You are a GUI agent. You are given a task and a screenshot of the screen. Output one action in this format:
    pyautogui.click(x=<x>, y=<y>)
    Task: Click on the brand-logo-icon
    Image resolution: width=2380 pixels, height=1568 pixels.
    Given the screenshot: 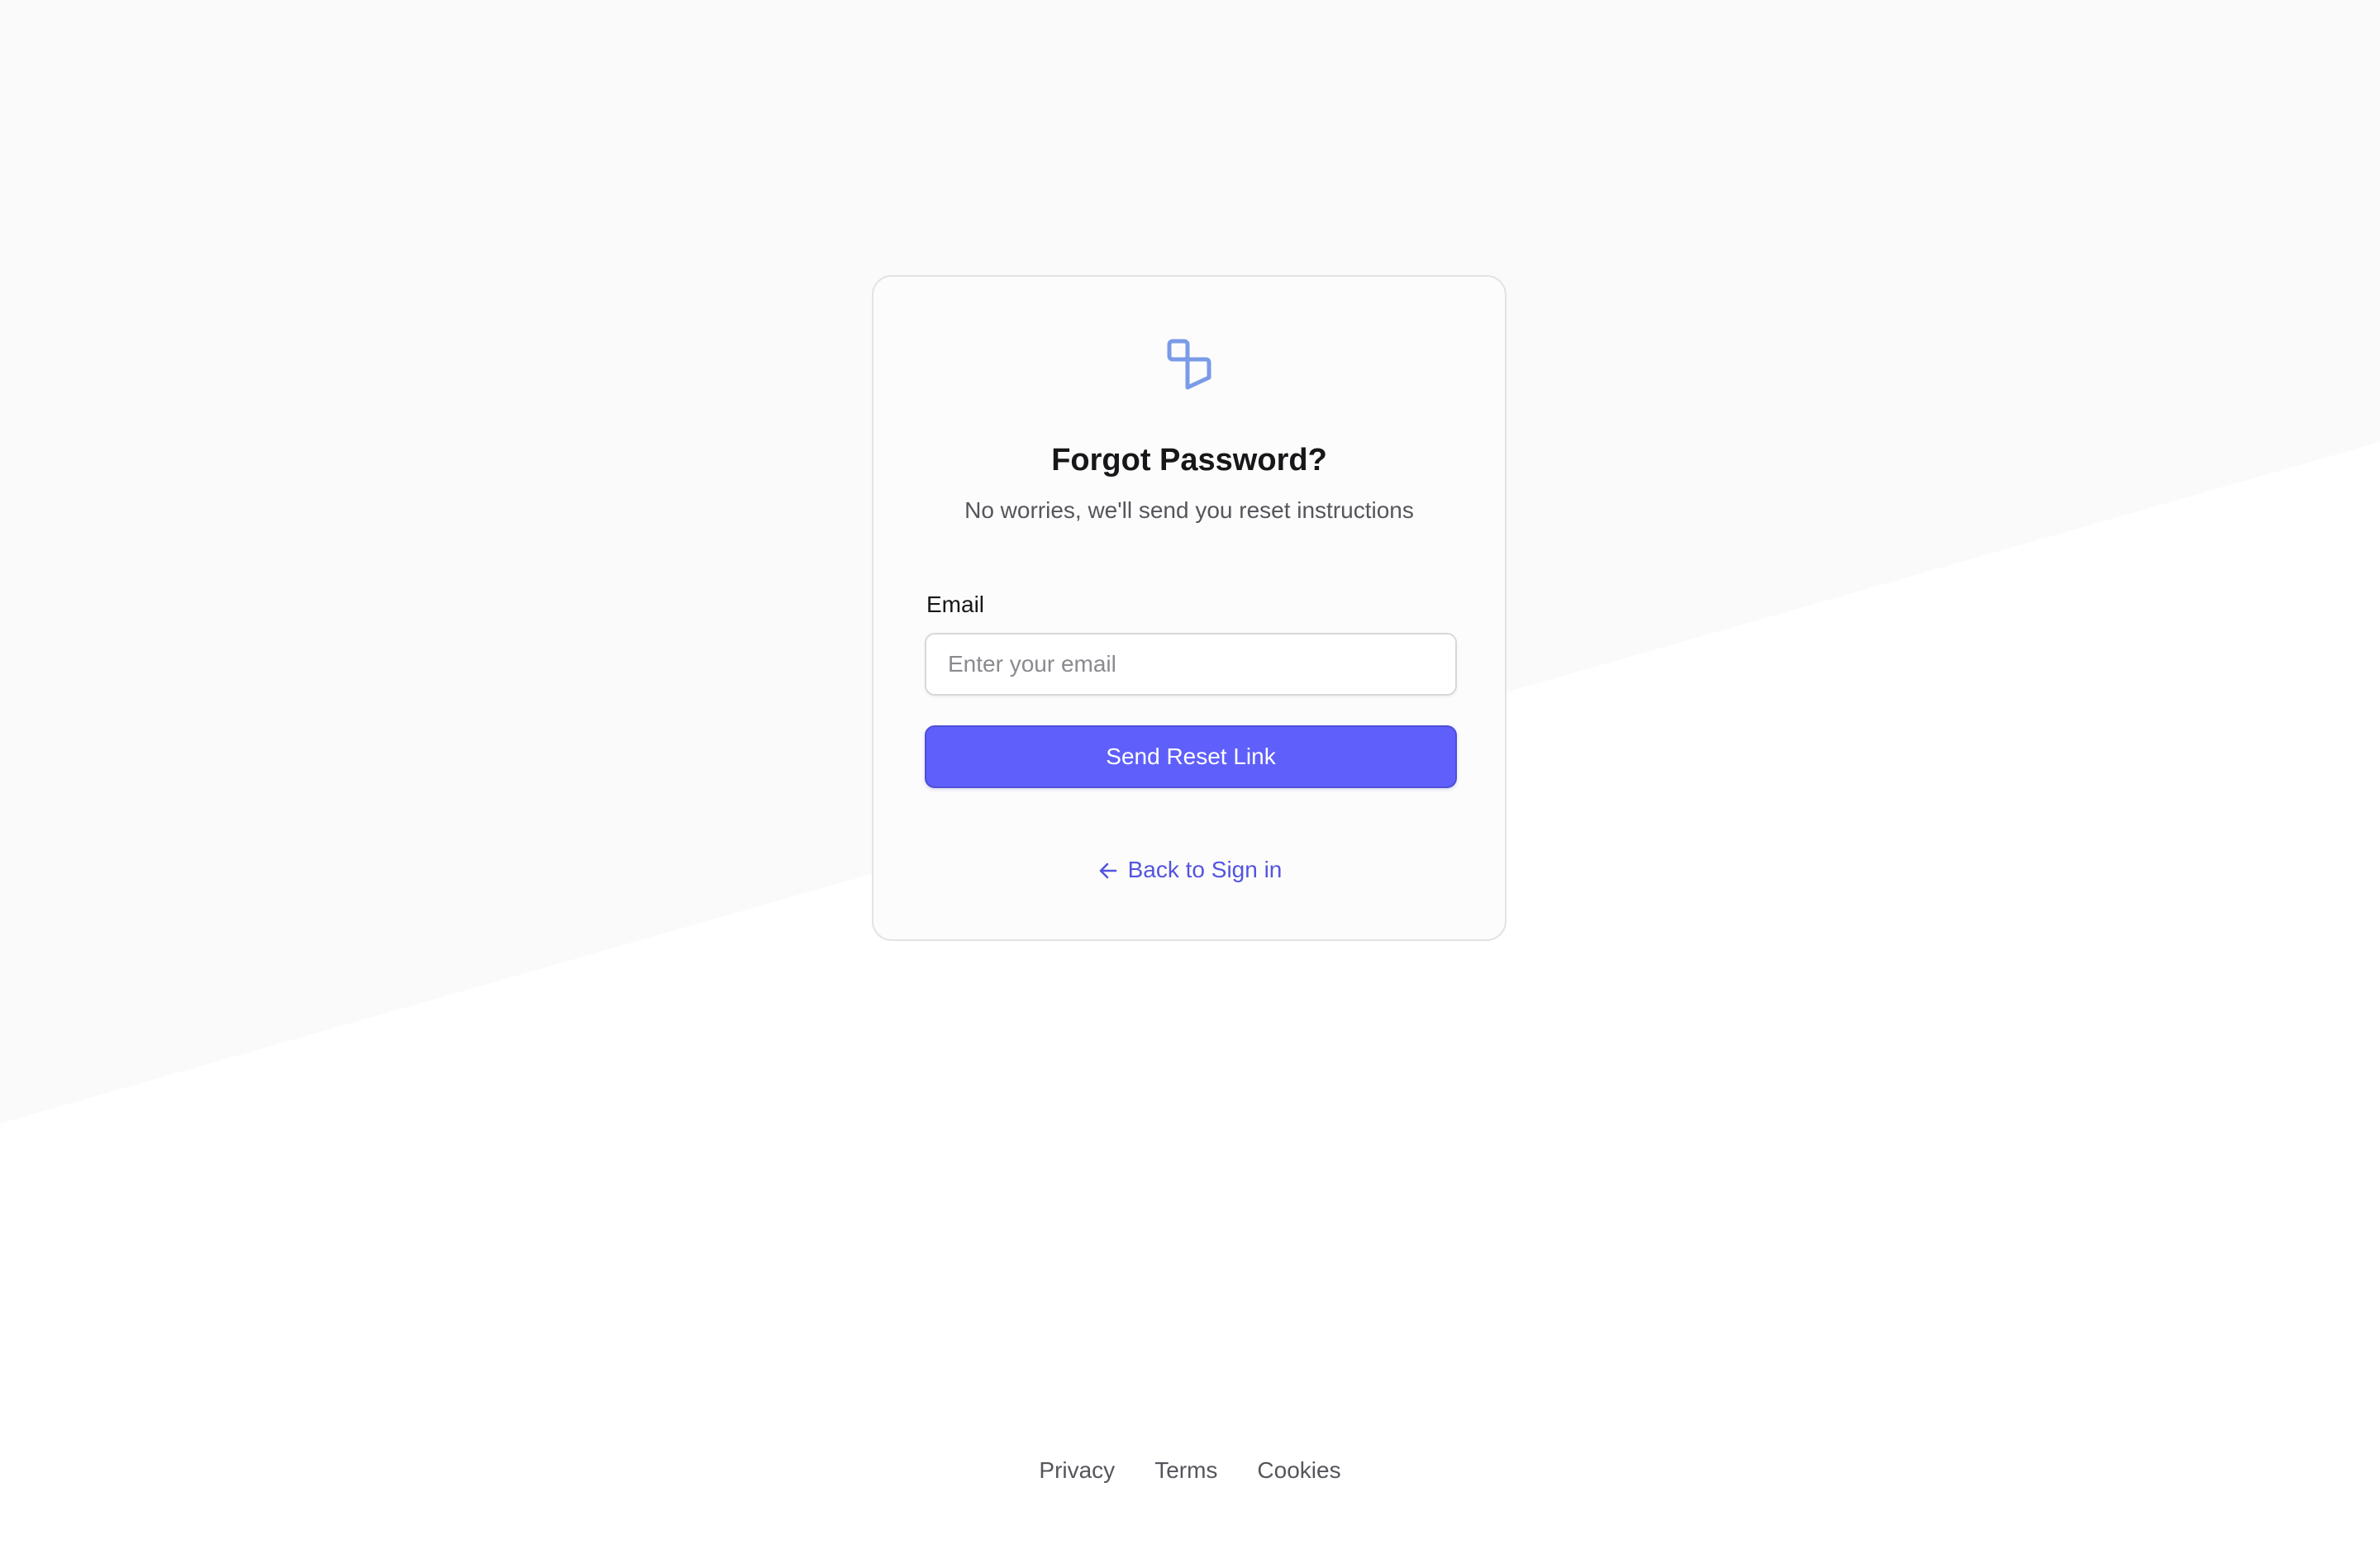 What is the action you would take?
    pyautogui.click(x=1189, y=365)
    